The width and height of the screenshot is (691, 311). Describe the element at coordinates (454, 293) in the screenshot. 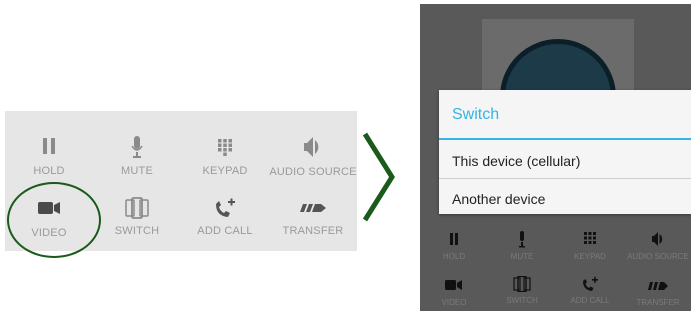

I see `video-button-dim: VIDEO` at that location.